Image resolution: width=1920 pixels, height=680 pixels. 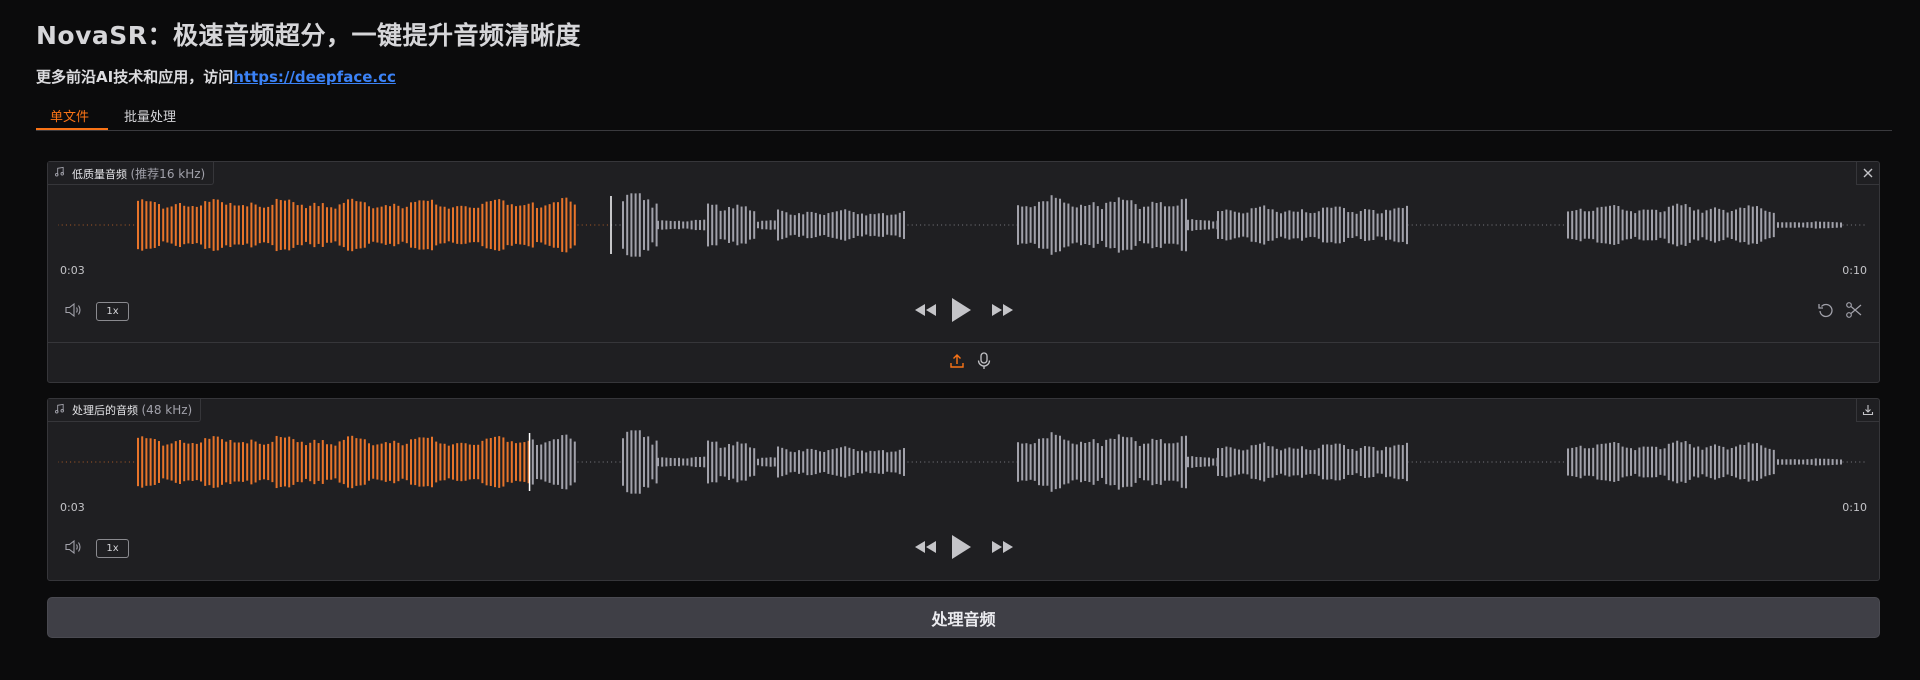 What do you see at coordinates (150, 115) in the screenshot?
I see `tab-batch: 批量处理` at bounding box center [150, 115].